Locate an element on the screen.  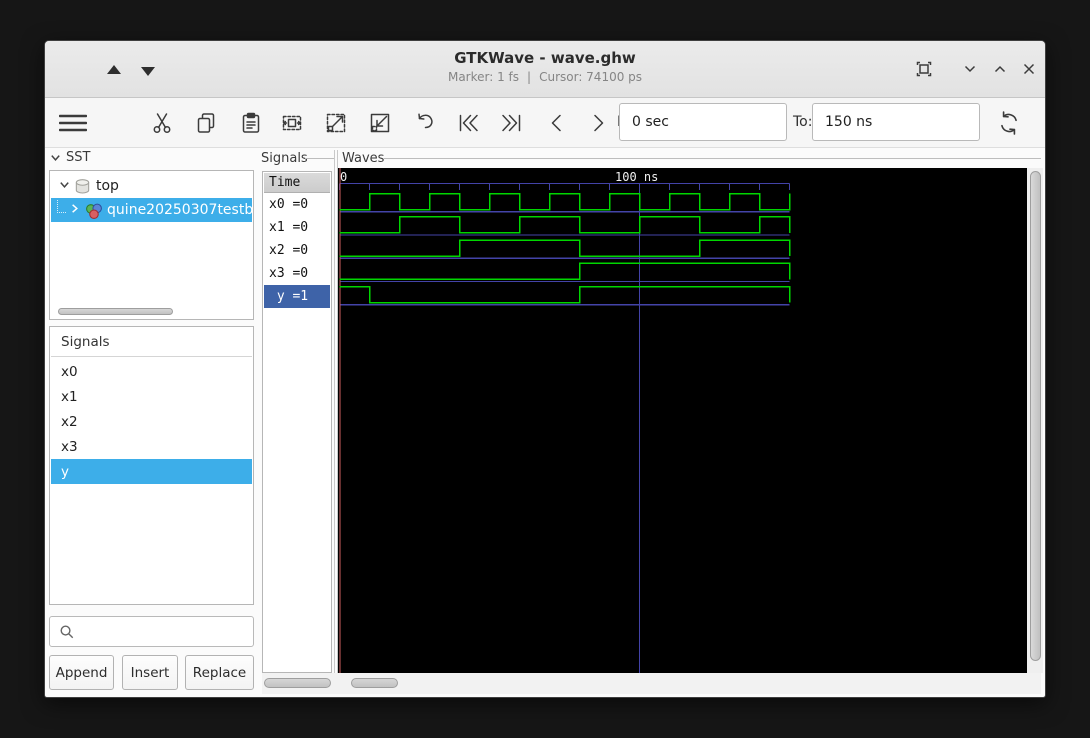
menu-button is located at coordinates (73, 123).